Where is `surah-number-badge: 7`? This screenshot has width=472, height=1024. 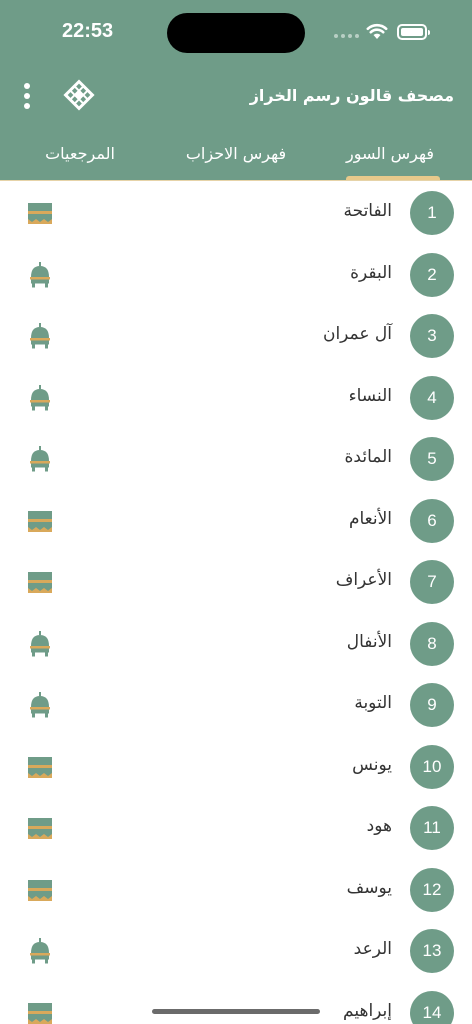
surah-number-badge: 7 is located at coordinates (432, 582).